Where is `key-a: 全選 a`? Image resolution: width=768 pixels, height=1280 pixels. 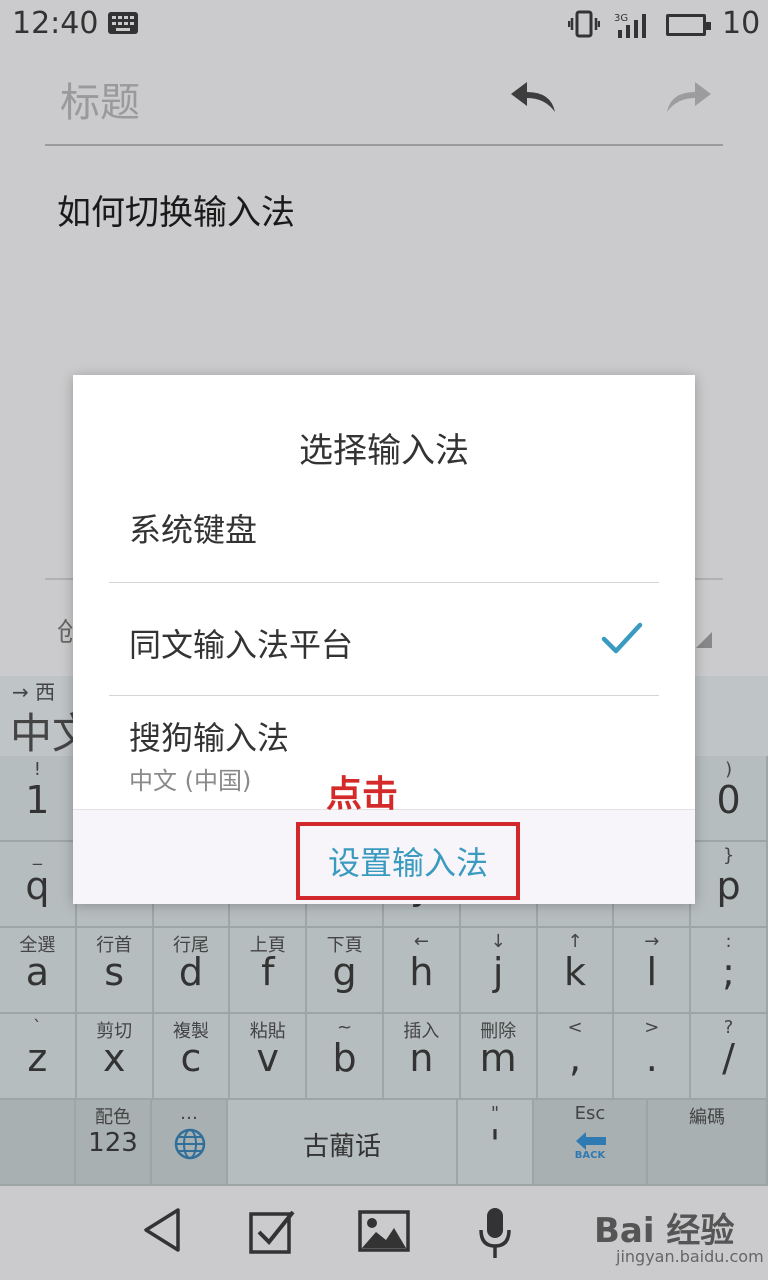
key-a: 全選 a is located at coordinates (38, 971).